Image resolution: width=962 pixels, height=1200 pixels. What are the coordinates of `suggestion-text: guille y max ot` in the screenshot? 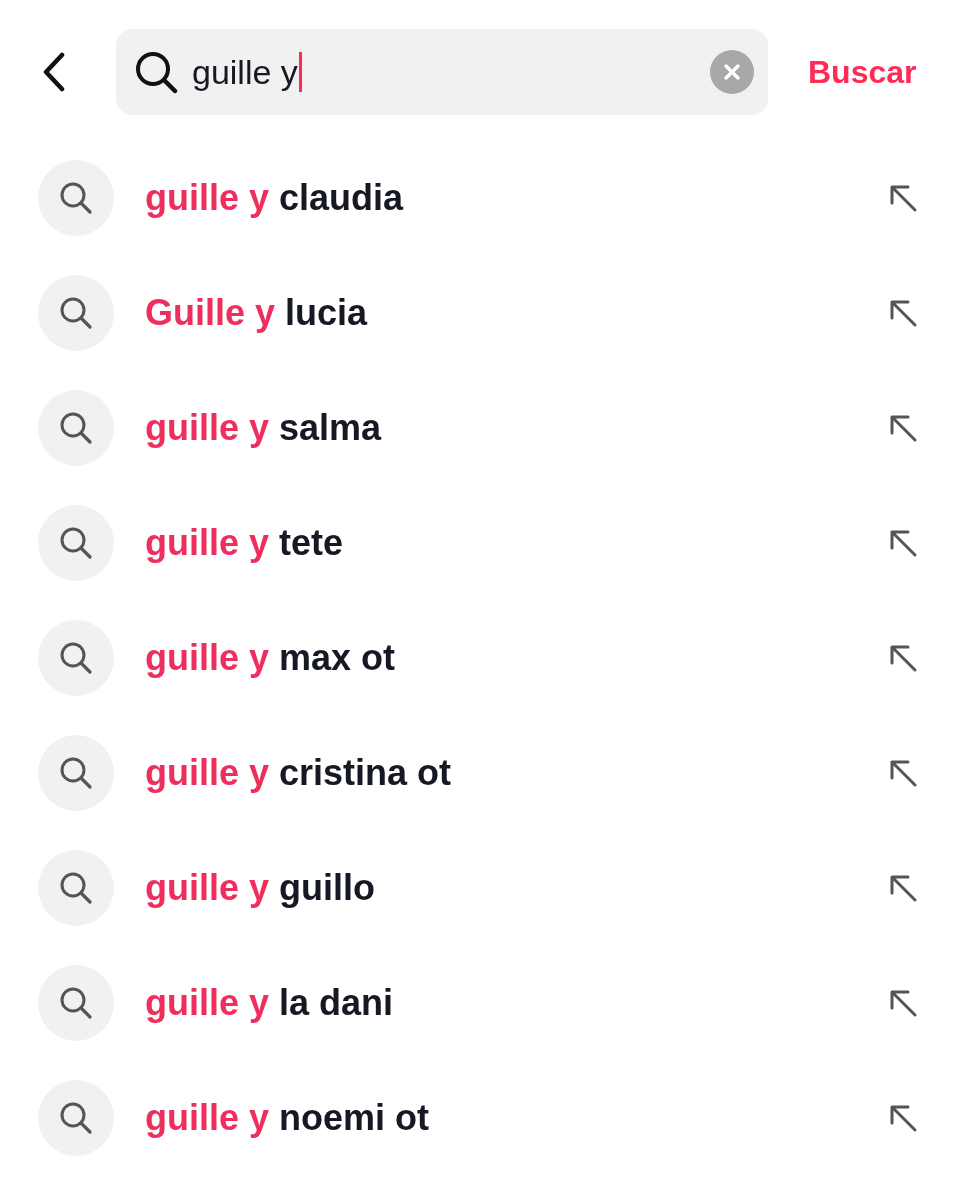 It's located at (270, 657).